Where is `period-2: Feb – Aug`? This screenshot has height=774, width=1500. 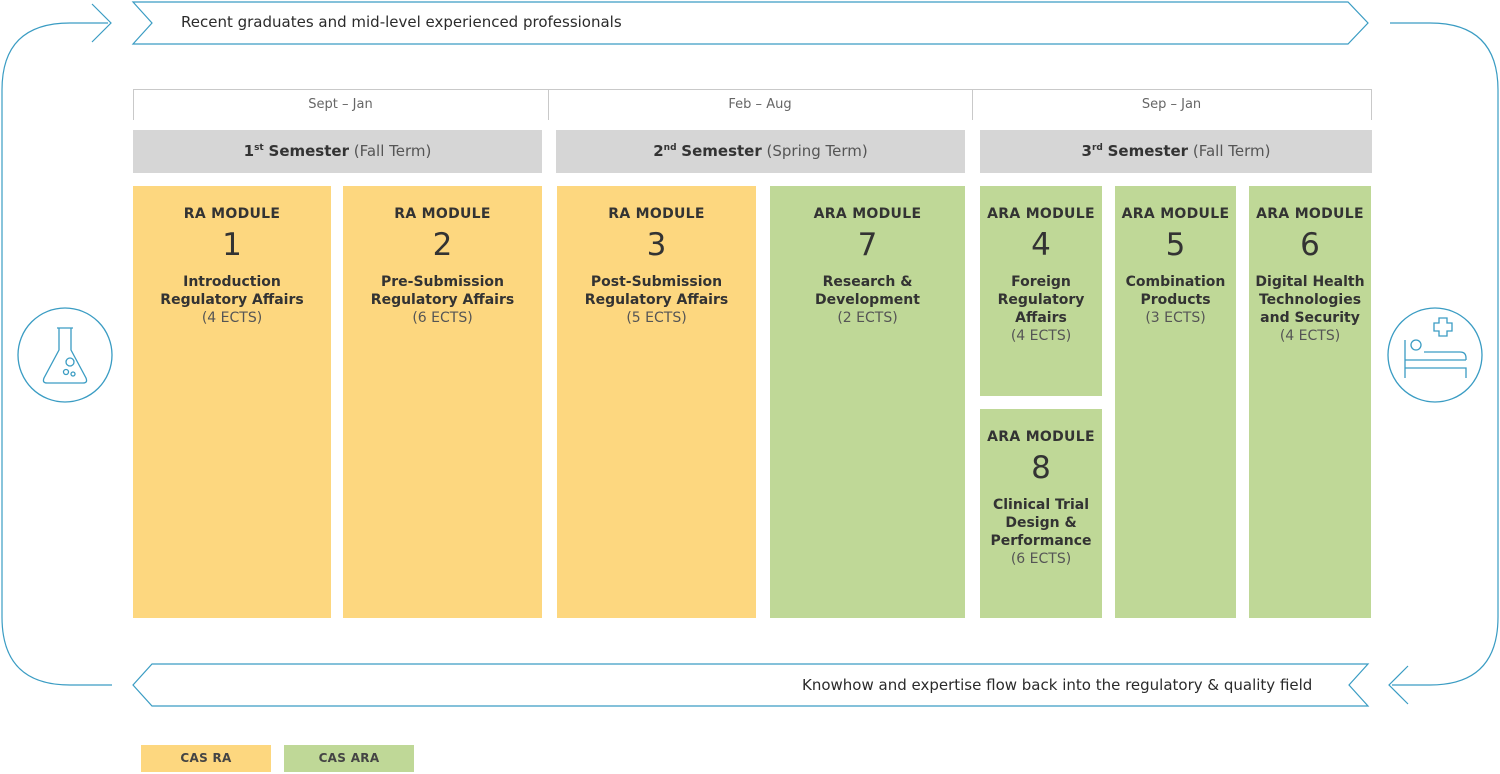
period-2: Feb – Aug is located at coordinates (760, 104).